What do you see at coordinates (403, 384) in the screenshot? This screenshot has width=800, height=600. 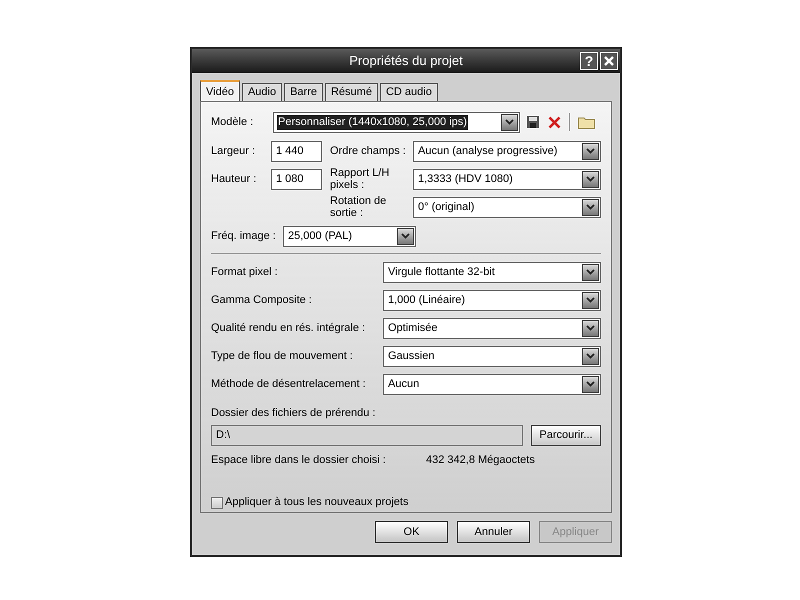 I see `dropdown-value: Aucun` at bounding box center [403, 384].